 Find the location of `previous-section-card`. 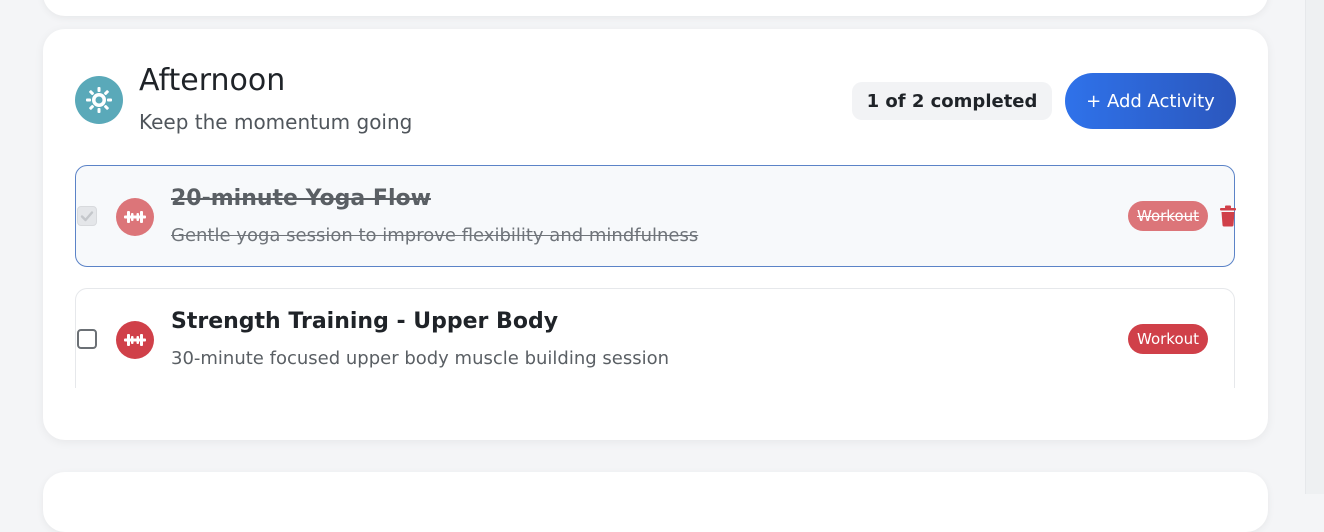

previous-section-card is located at coordinates (655, 8).